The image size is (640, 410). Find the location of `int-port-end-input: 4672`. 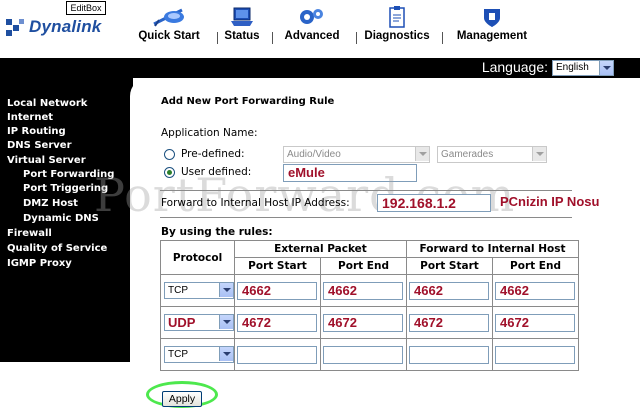

int-port-end-input: 4672 is located at coordinates (535, 323).